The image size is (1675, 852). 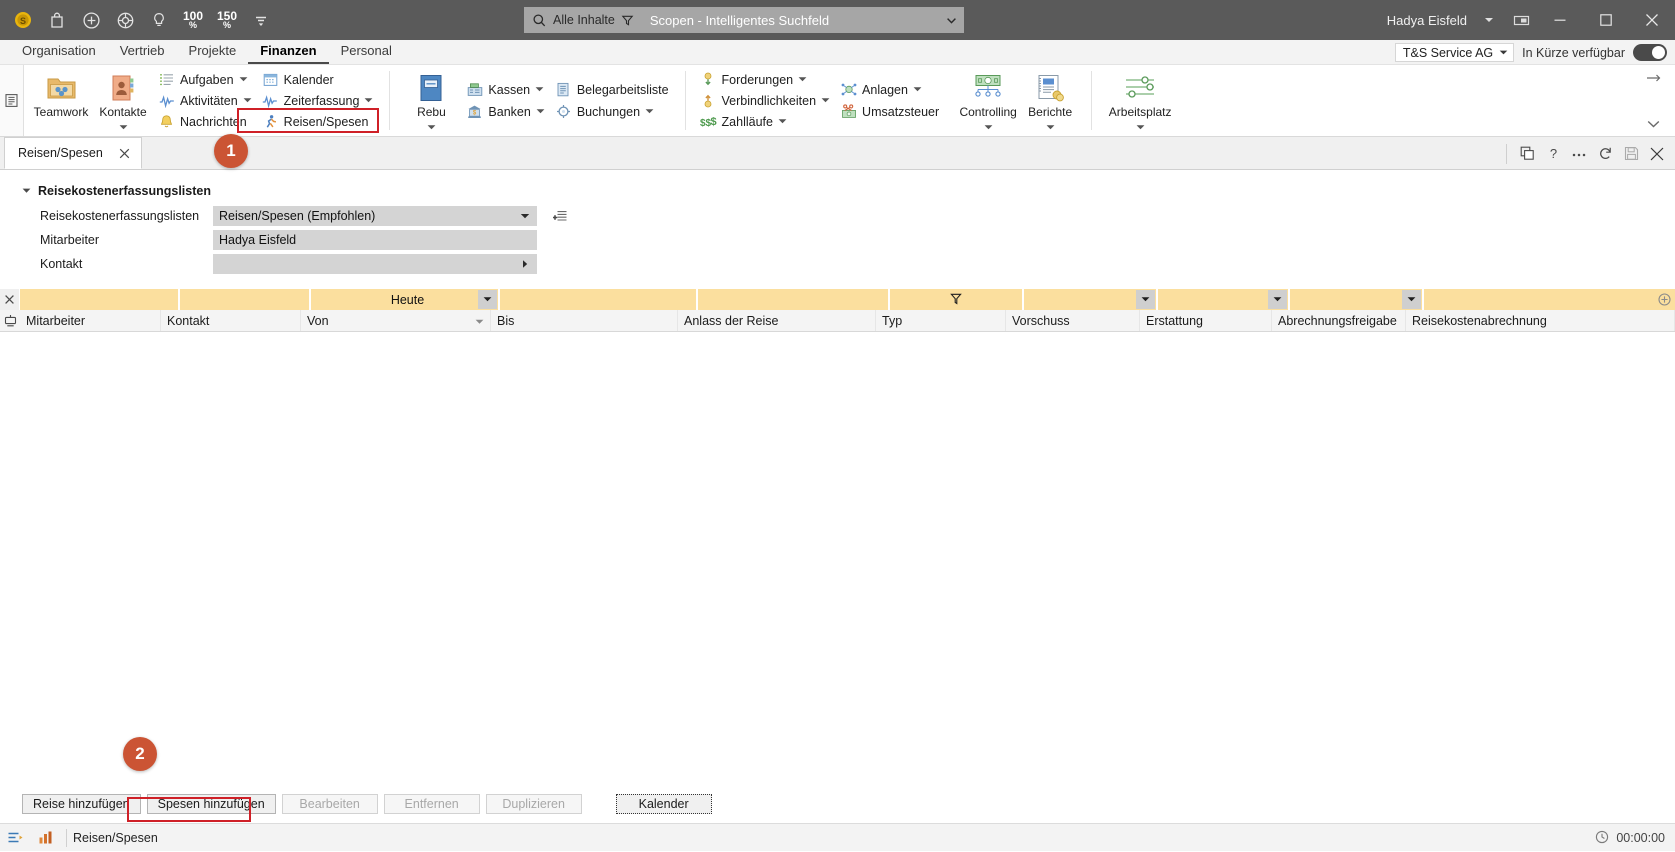 What do you see at coordinates (45, 838) in the screenshot?
I see `chart-bar-icon` at bounding box center [45, 838].